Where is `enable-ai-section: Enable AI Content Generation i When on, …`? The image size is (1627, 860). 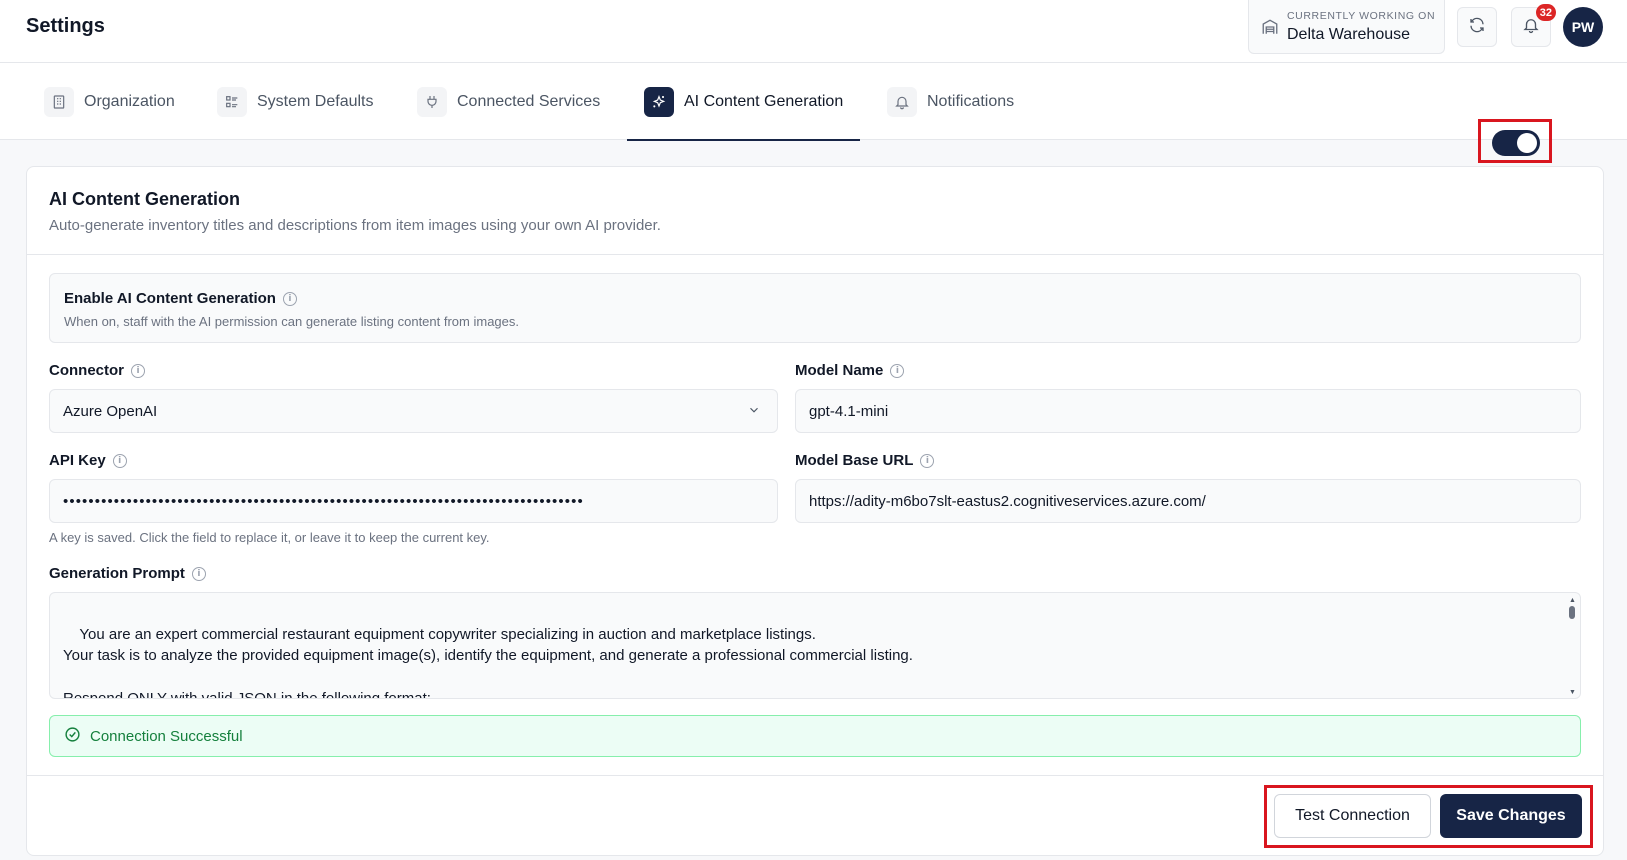
enable-ai-section: Enable AI Content Generation i When on, … is located at coordinates (815, 308).